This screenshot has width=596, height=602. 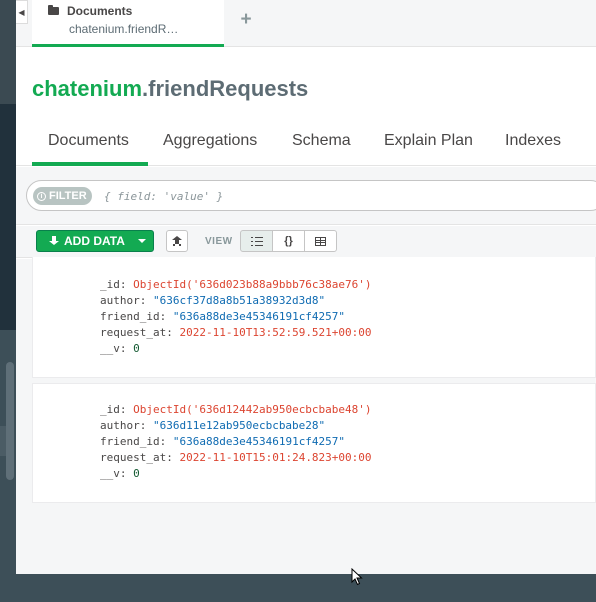 What do you see at coordinates (321, 141) in the screenshot?
I see `tab-schema: Schema` at bounding box center [321, 141].